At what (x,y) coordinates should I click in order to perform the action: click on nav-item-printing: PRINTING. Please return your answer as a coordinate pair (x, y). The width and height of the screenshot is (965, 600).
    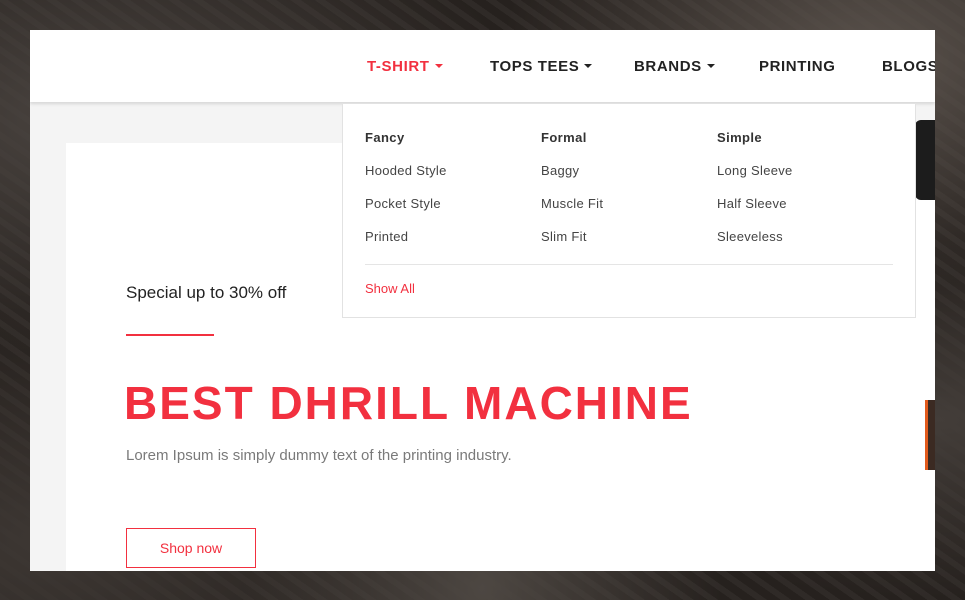
    Looking at the image, I should click on (797, 68).